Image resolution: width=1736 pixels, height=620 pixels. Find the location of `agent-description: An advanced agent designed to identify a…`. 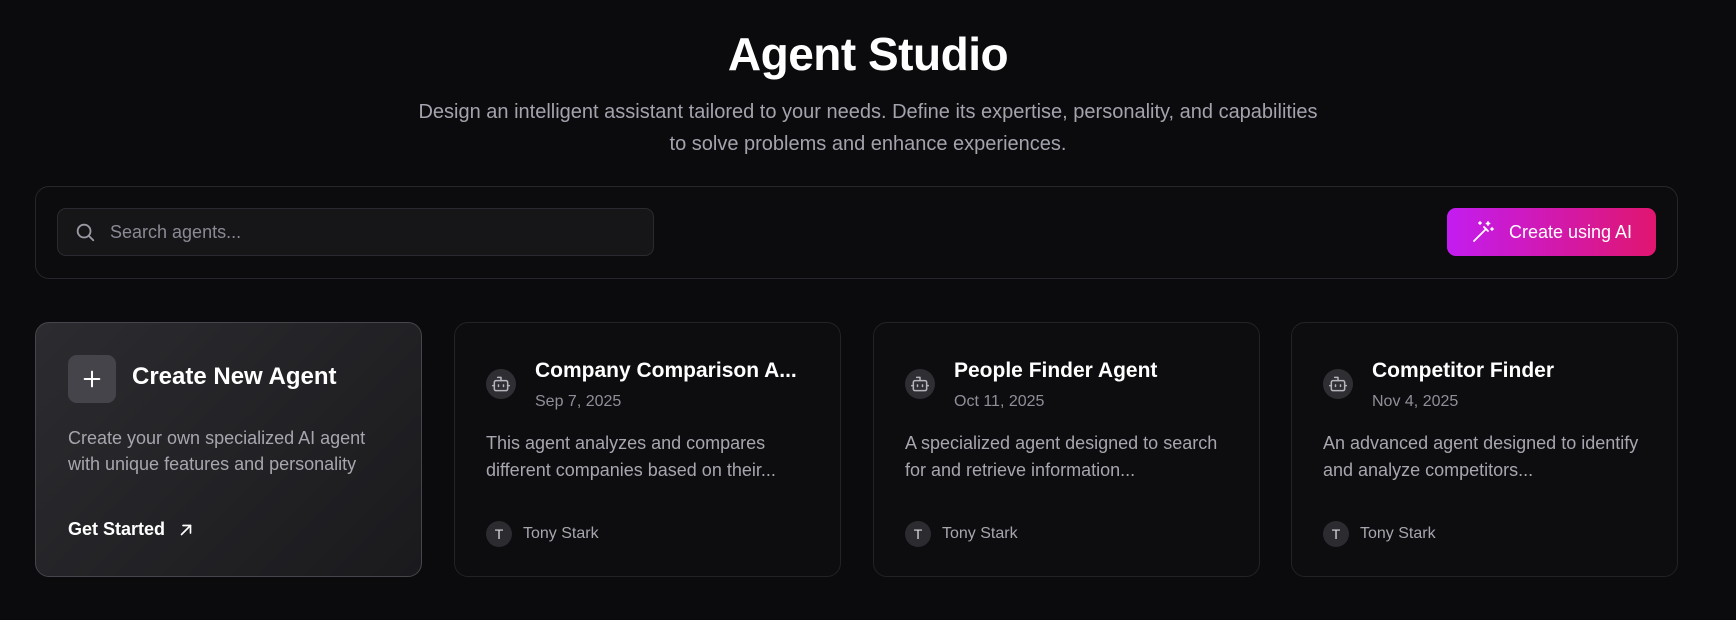

agent-description: An advanced agent designed to identify a… is located at coordinates (1481, 456).